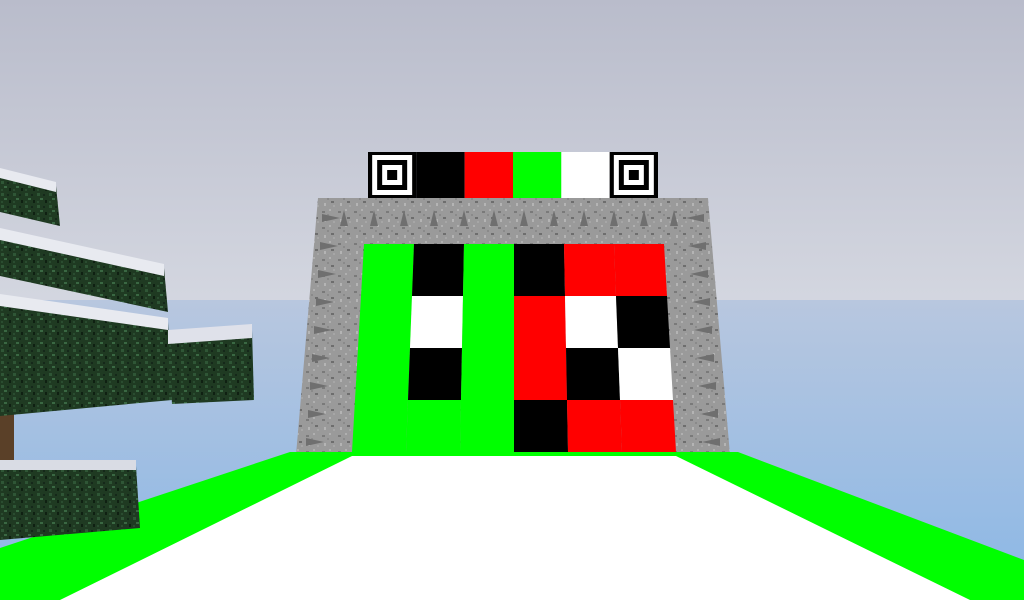 The height and width of the screenshot is (600, 1024). I want to click on marker-strip, so click(513, 175).